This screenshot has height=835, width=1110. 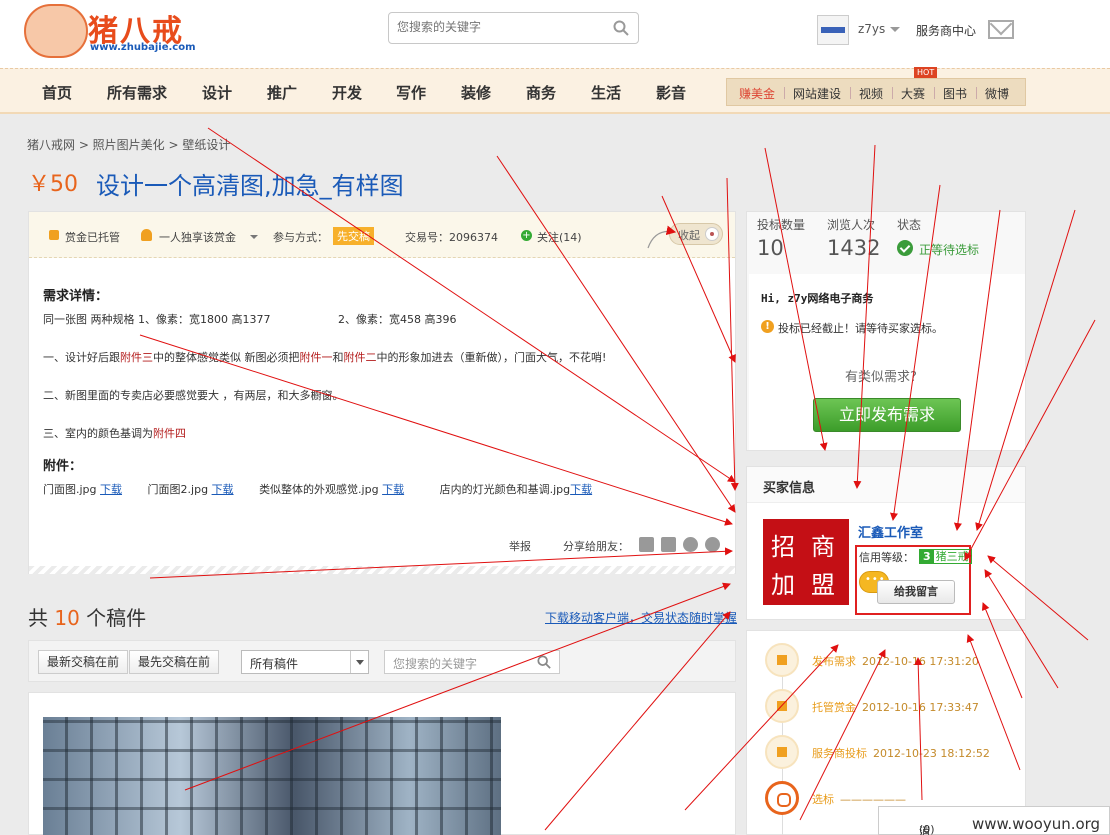 I want to click on sort-newest-button: 最新交稿在前, so click(x=83, y=662).